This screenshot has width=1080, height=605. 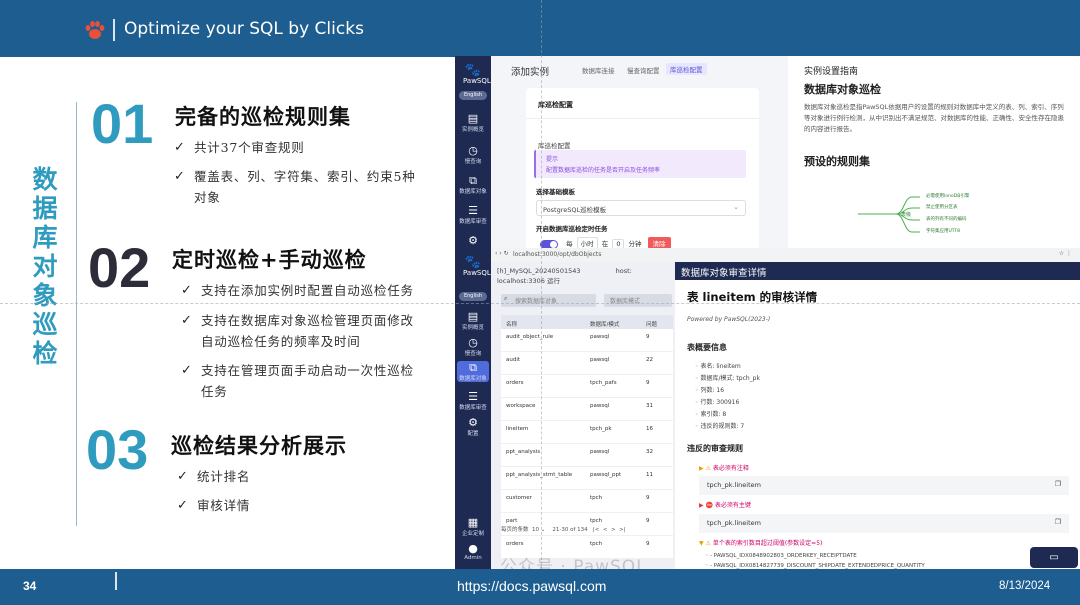 I want to click on cell-issues: 11, so click(x=649, y=475).